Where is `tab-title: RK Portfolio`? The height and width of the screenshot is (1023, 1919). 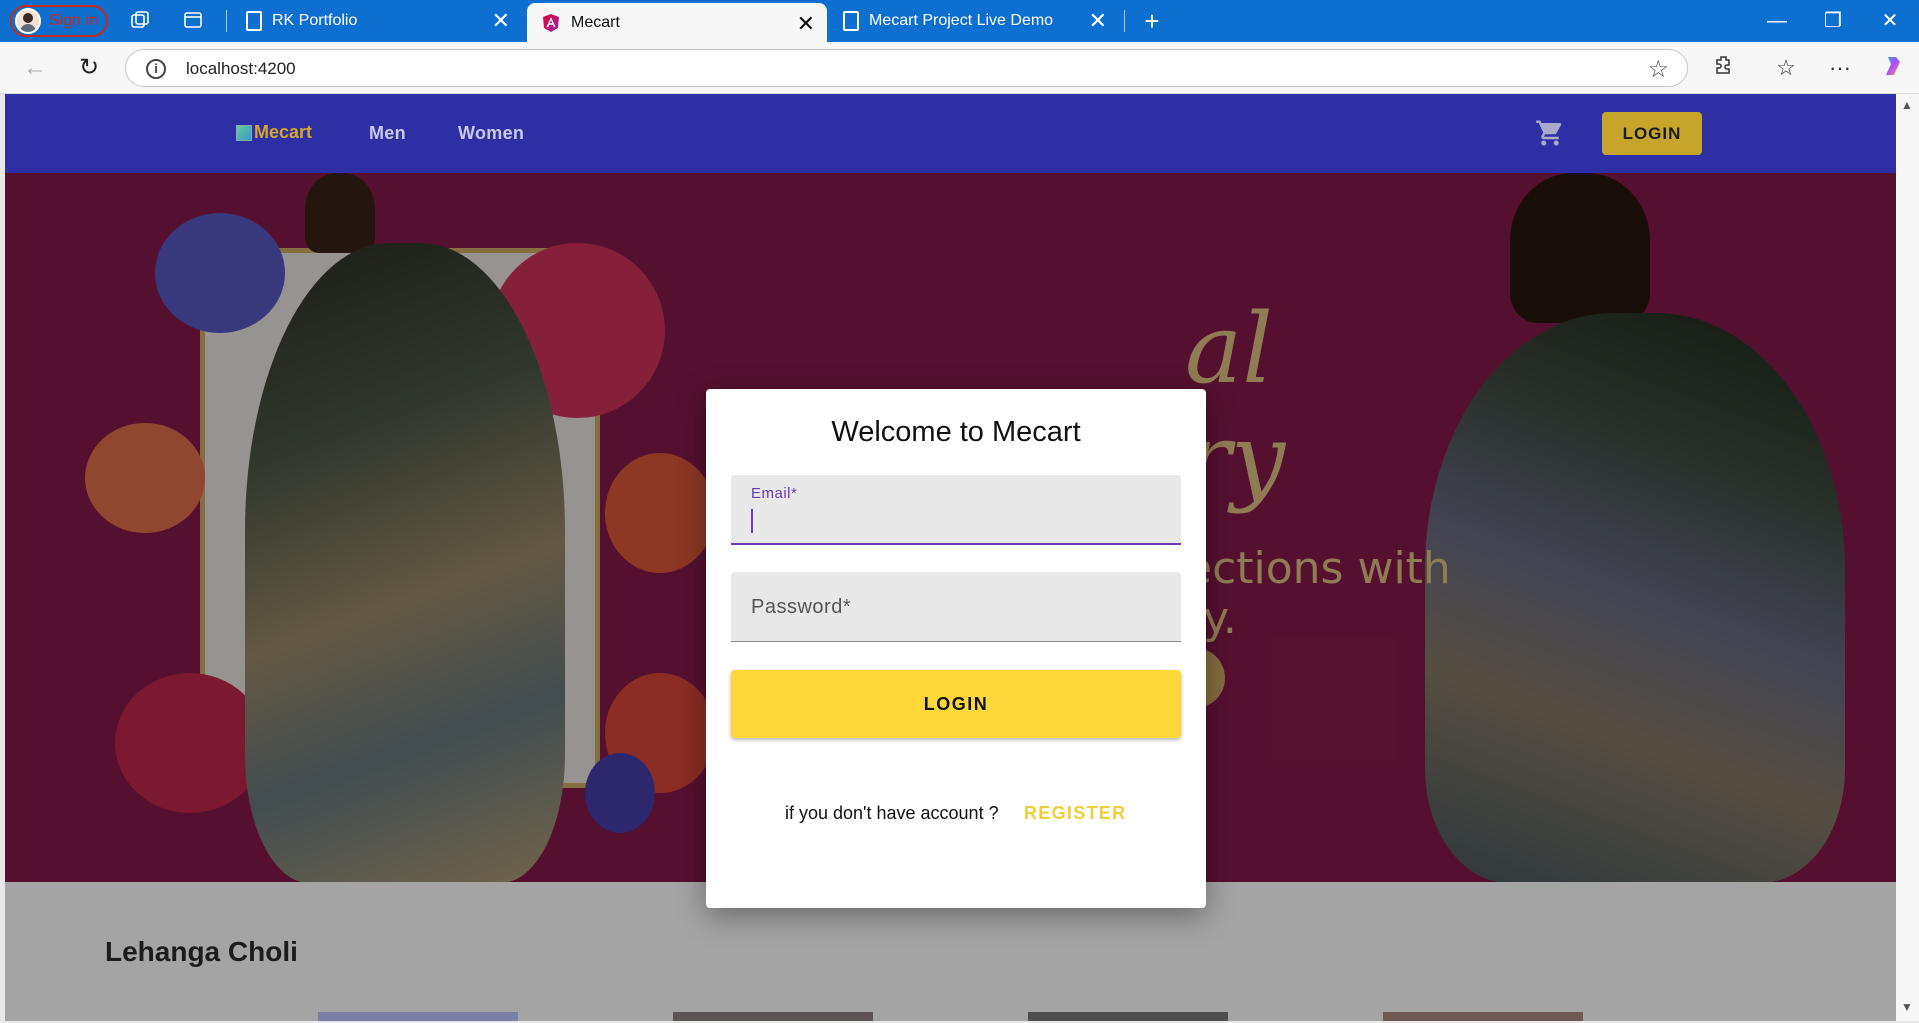
tab-title: RK Portfolio is located at coordinates (315, 20).